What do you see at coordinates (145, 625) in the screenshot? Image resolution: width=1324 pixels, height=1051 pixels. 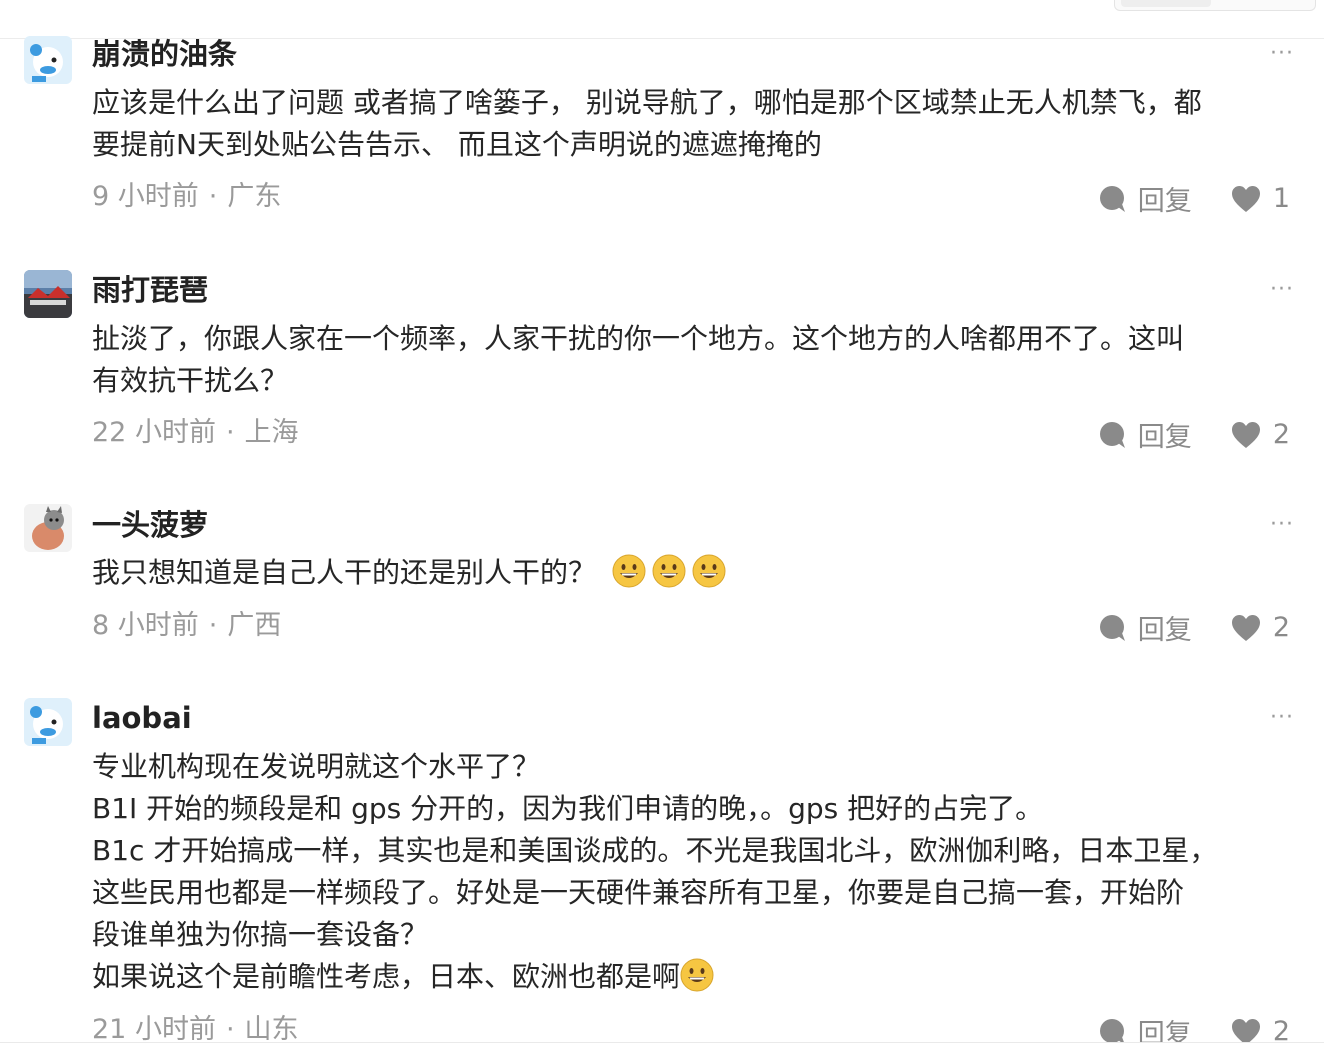 I see `timestamp: 8 小时前` at bounding box center [145, 625].